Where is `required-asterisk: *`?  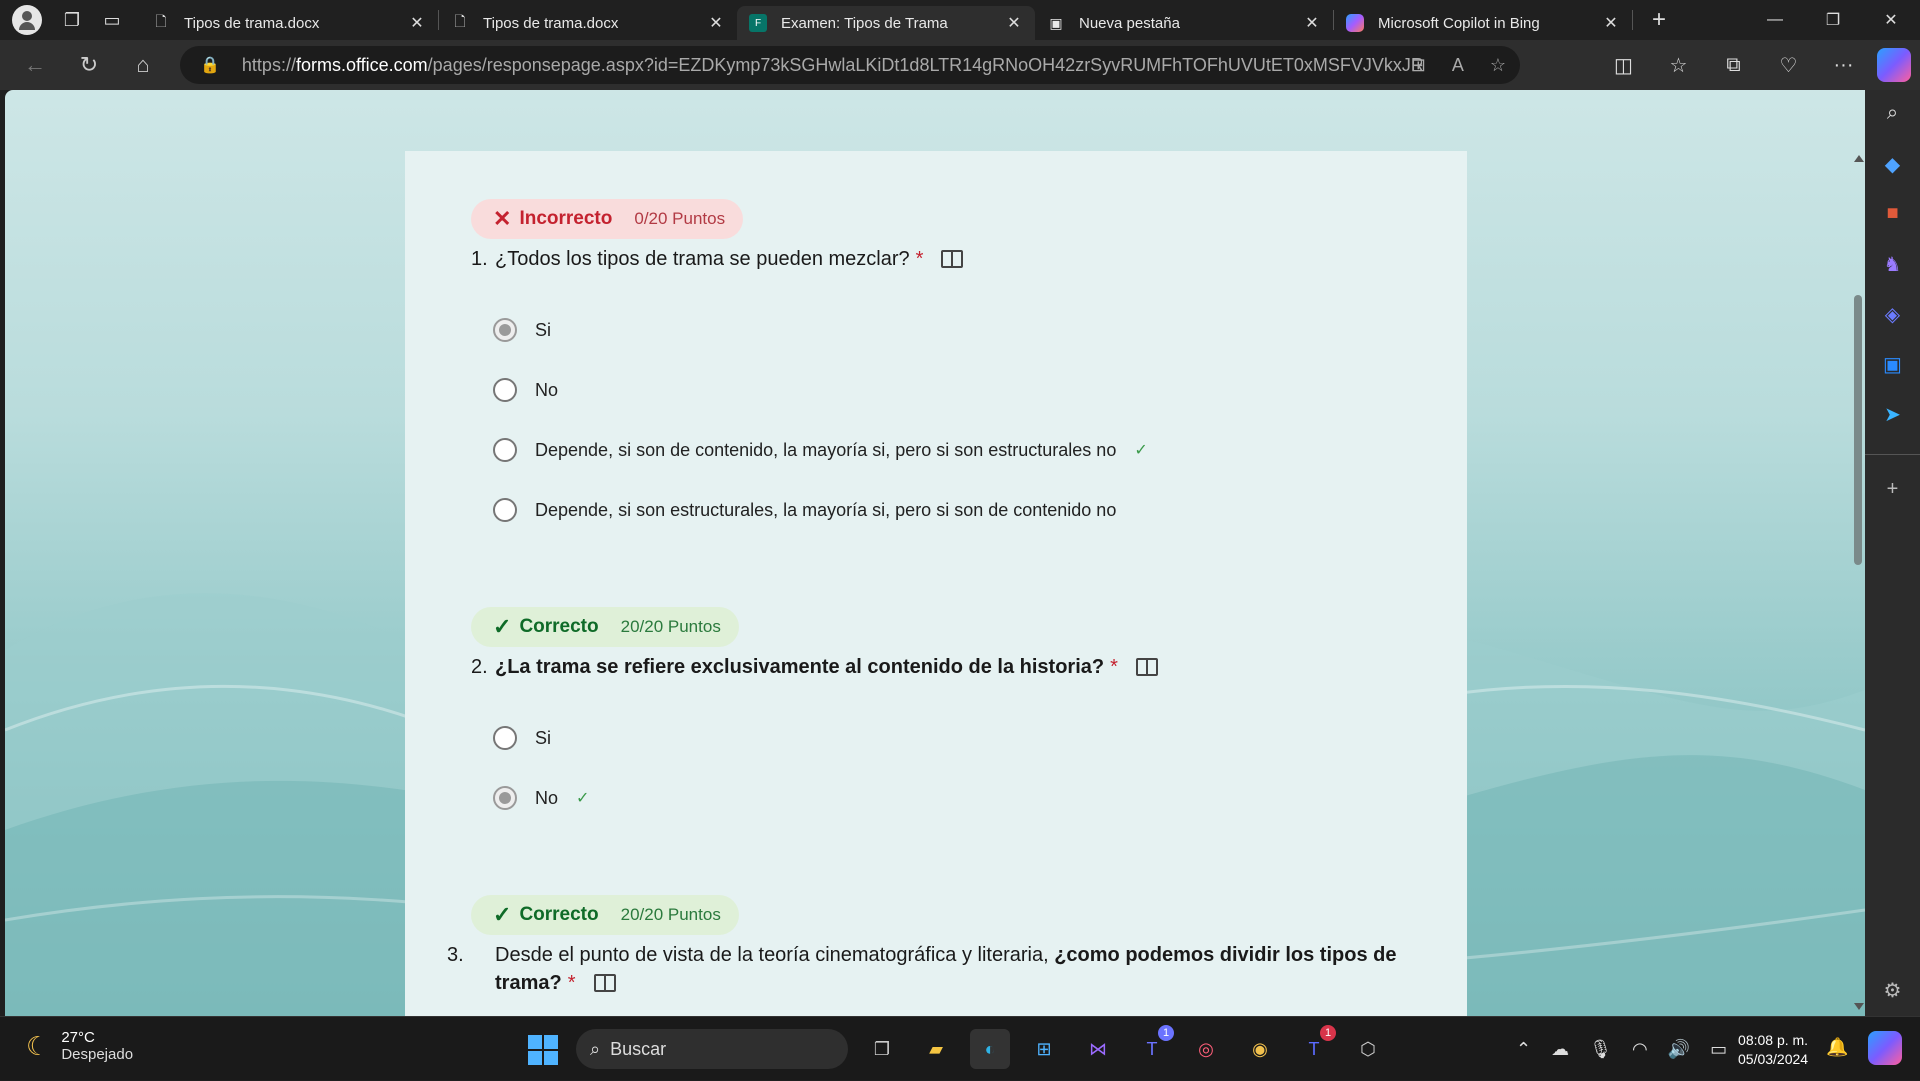
required-asterisk: * is located at coordinates (571, 983).